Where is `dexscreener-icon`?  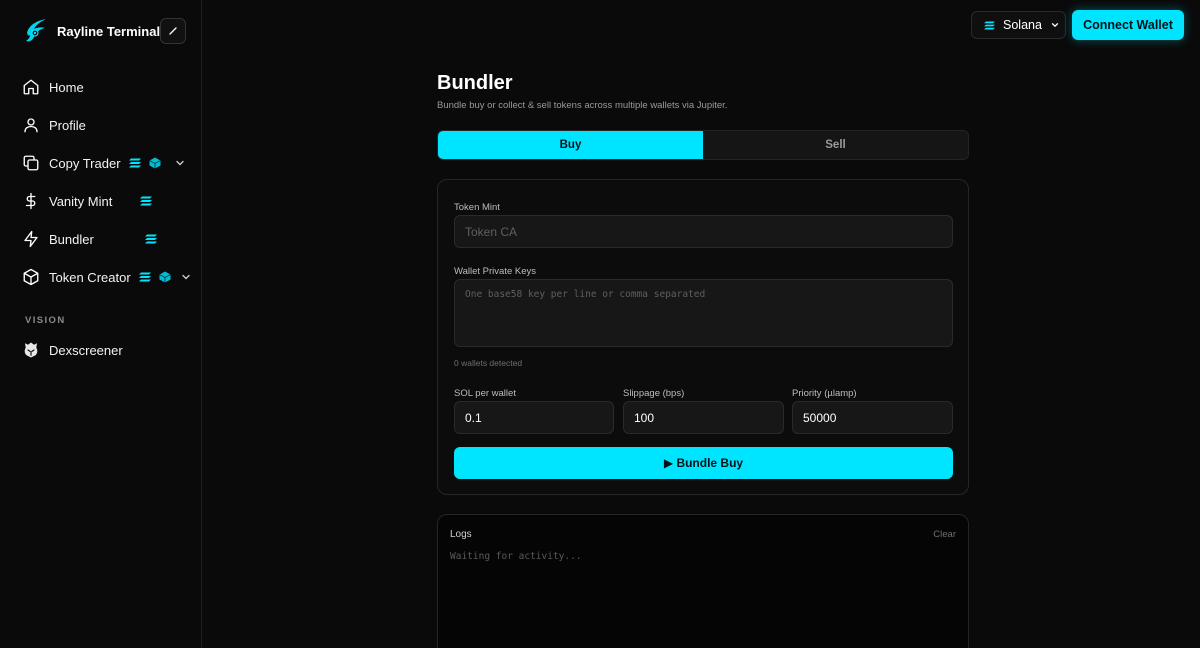 dexscreener-icon is located at coordinates (31, 350).